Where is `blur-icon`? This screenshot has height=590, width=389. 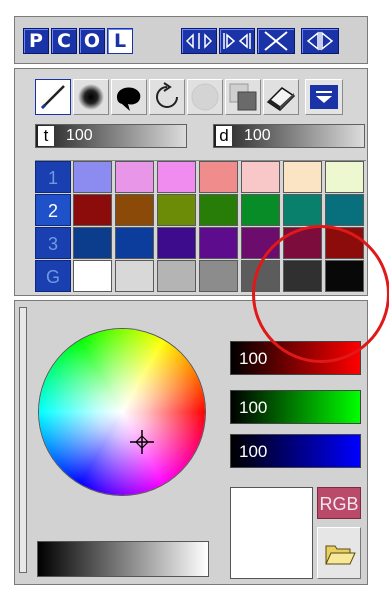
blur-icon is located at coordinates (205, 97).